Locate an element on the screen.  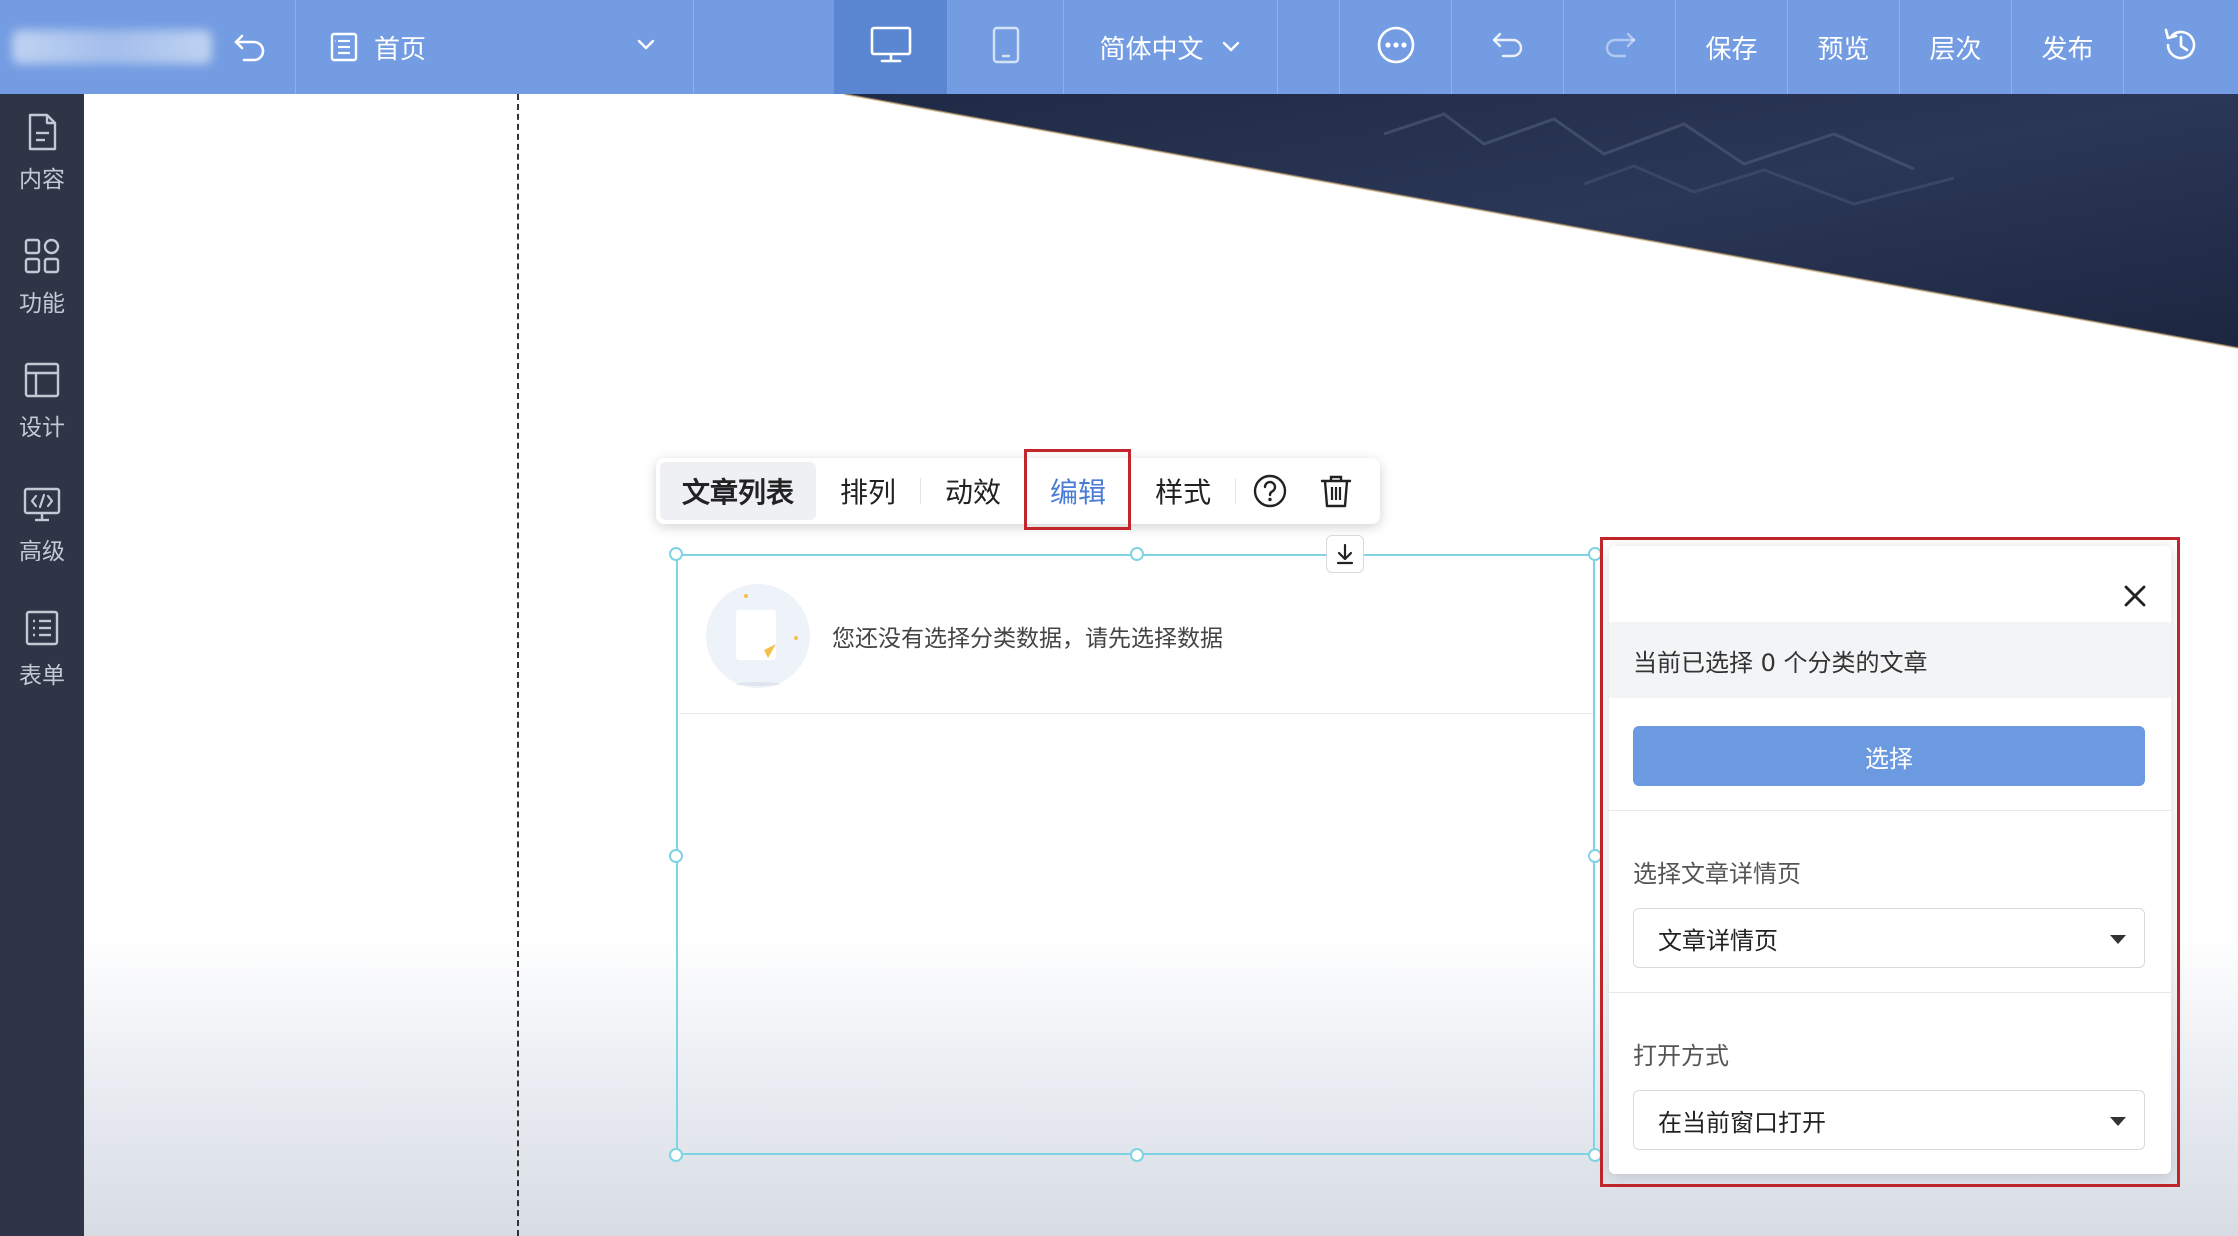
save-label: 保存 is located at coordinates (1731, 49).